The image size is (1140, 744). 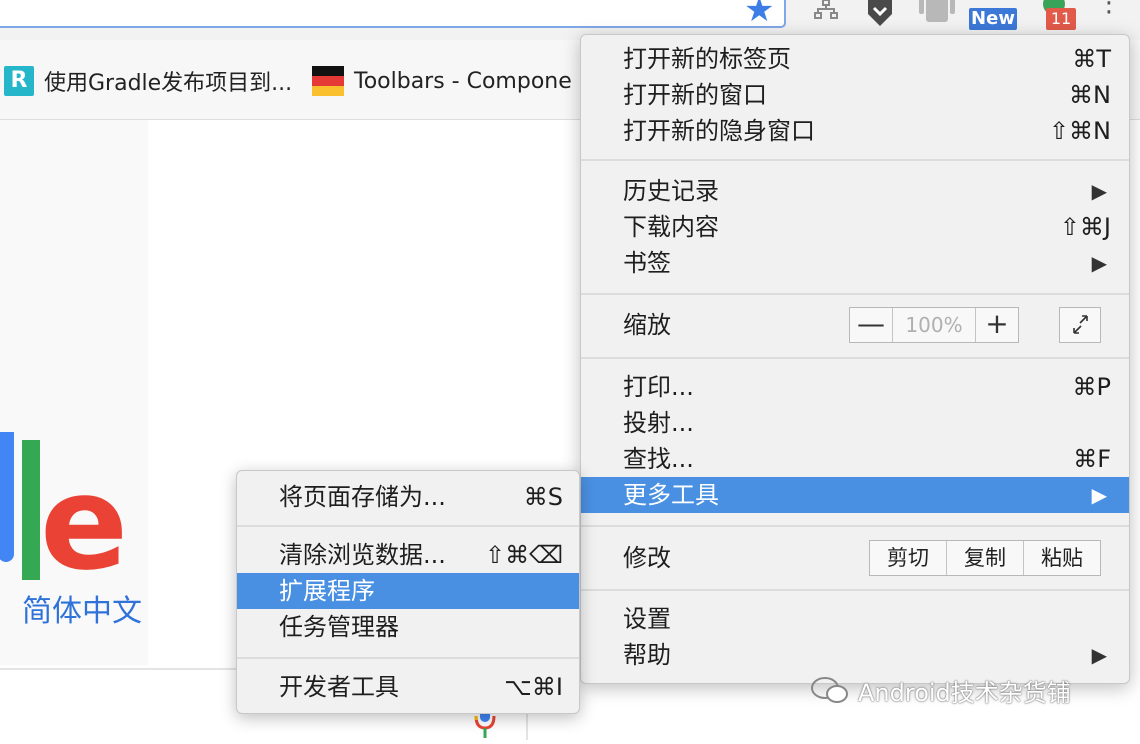 What do you see at coordinates (855, 131) in the screenshot?
I see `menu-item-new-incognito: 打开新的隐身窗口 ⇧⌘N` at bounding box center [855, 131].